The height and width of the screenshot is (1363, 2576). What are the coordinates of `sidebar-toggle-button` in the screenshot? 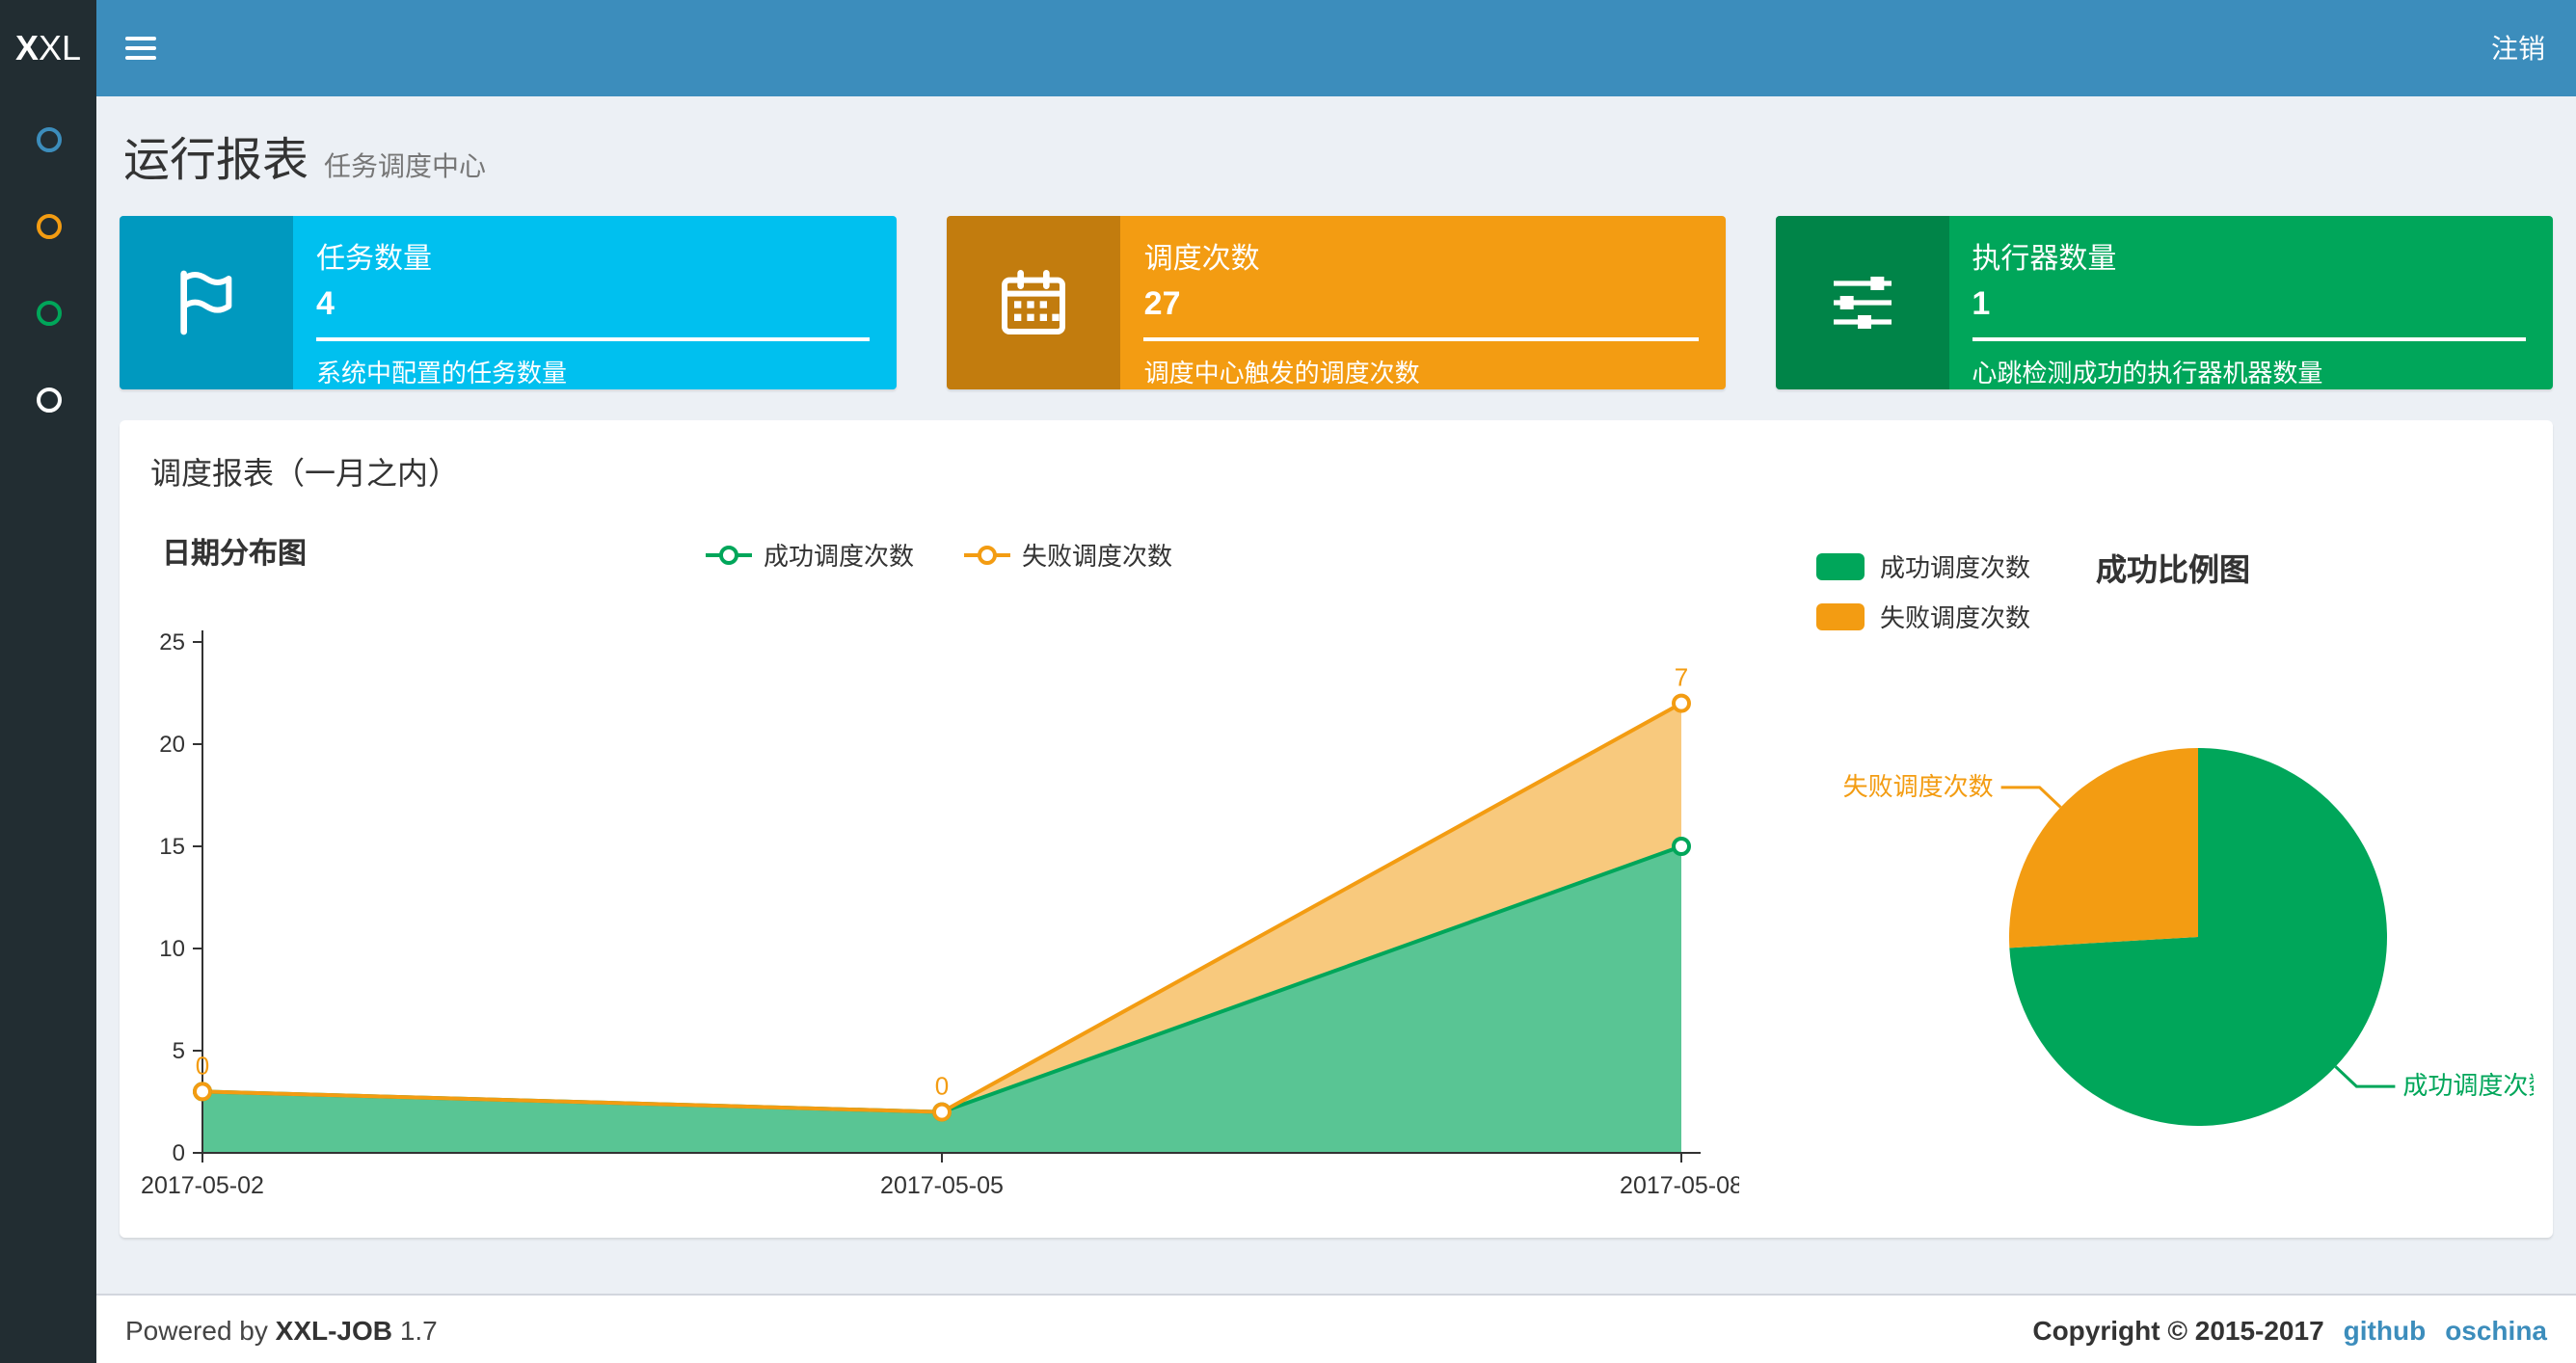 It's located at (139, 48).